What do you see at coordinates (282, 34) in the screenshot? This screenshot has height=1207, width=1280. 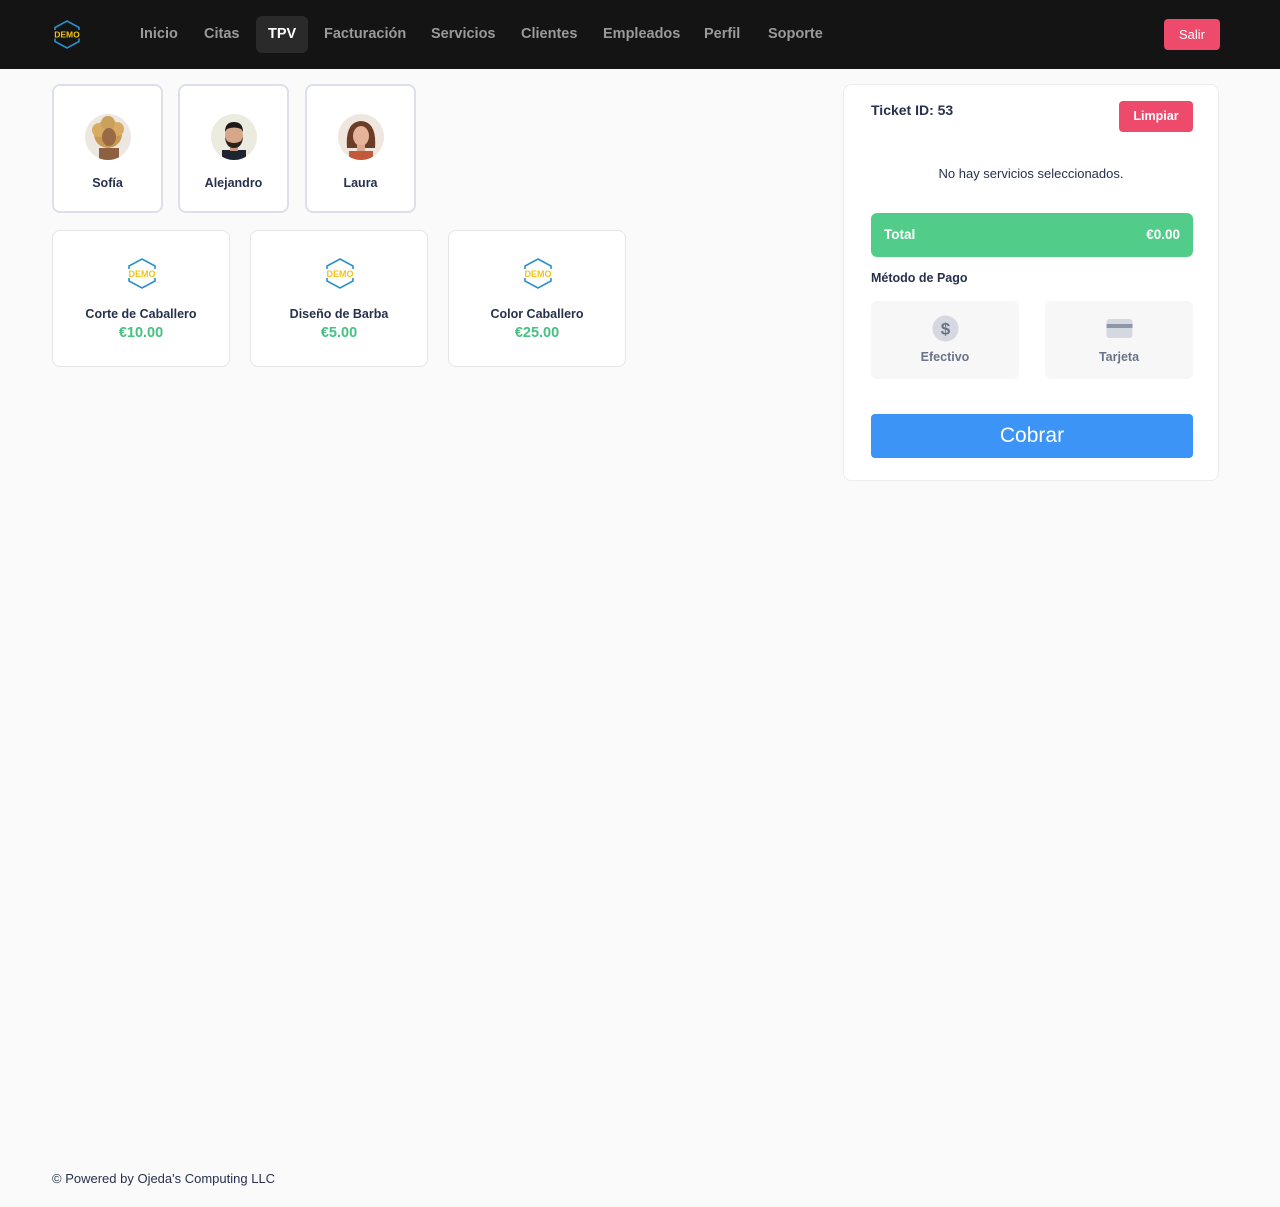 I see `nav-tpv: TPV` at bounding box center [282, 34].